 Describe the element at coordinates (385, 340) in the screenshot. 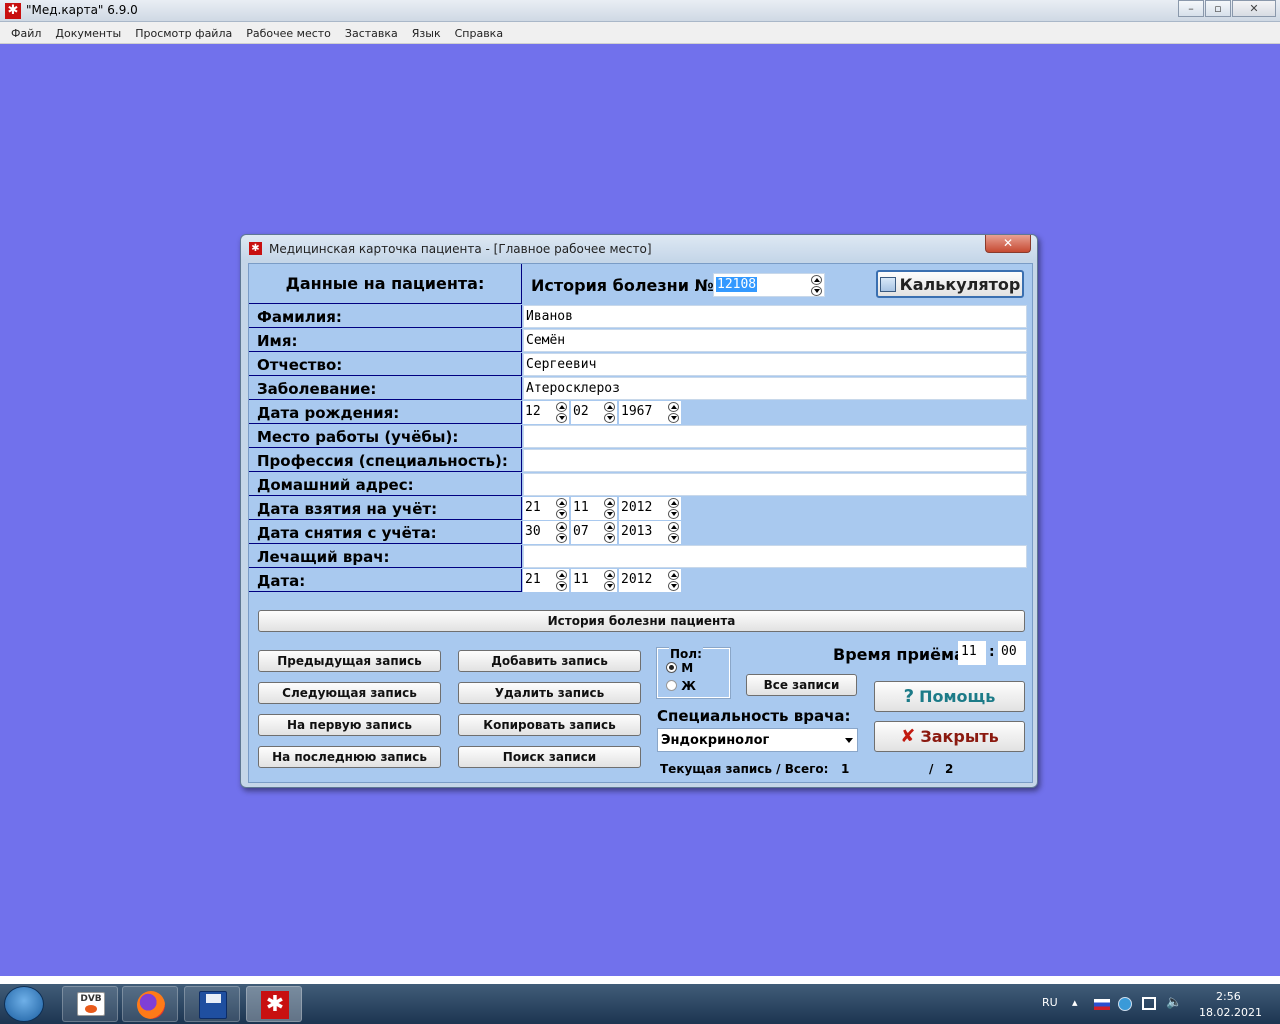

I see `name-label: Имя:` at that location.